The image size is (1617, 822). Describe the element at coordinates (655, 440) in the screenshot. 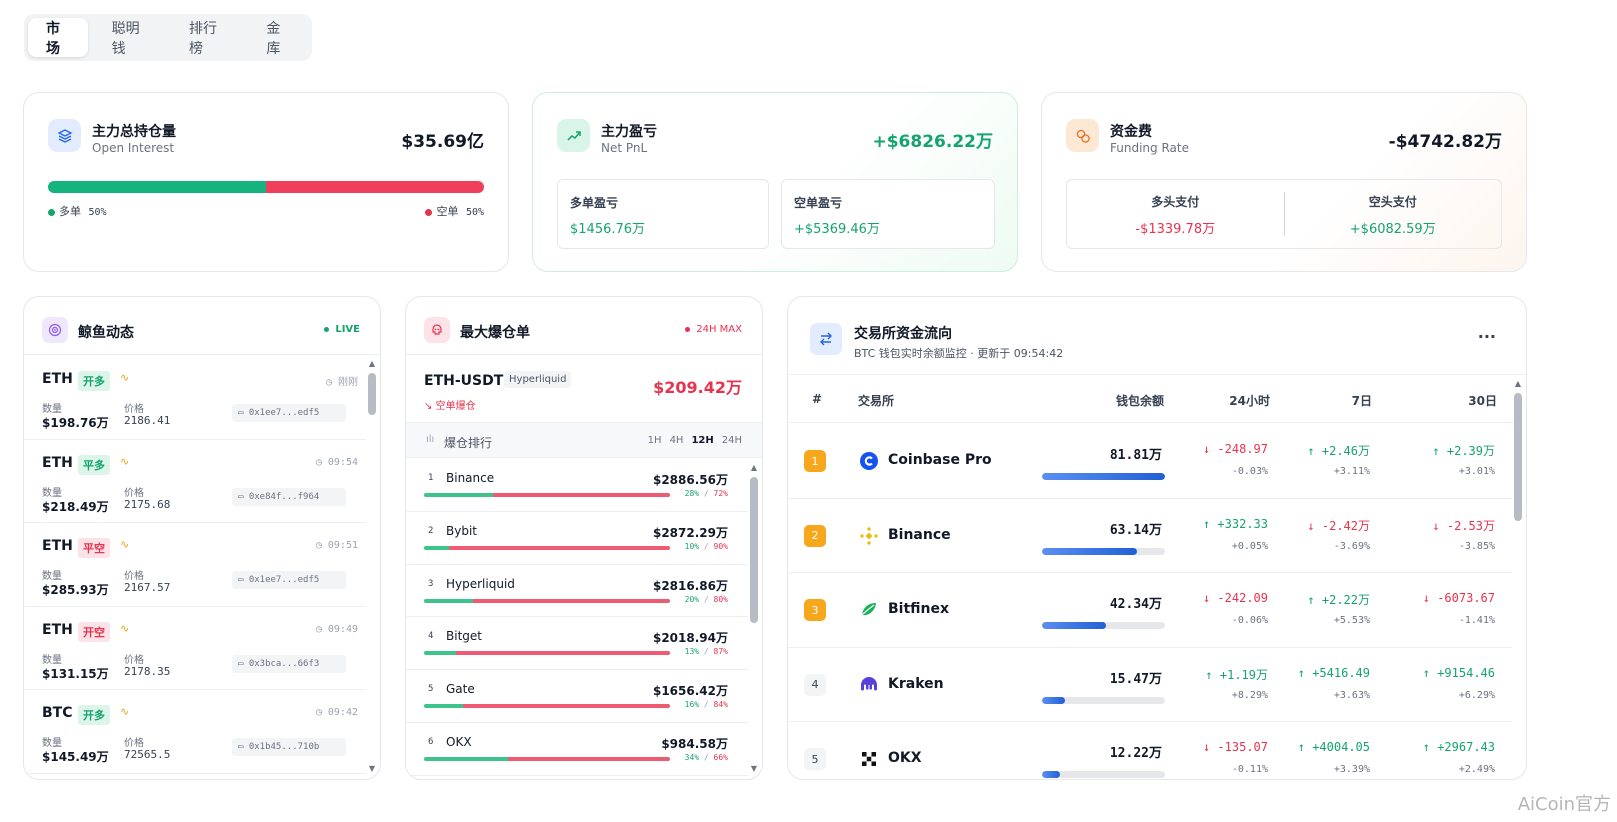

I see `tab-1h: 1H` at that location.